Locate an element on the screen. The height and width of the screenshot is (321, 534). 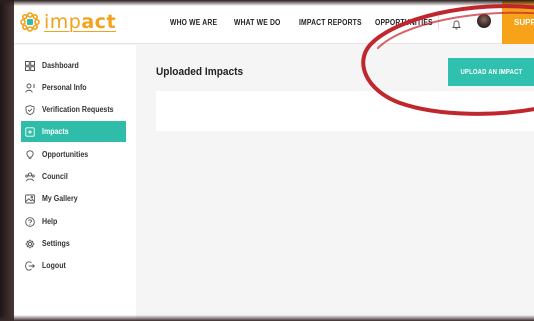
sidebar-item-personal-info: Personal Info is located at coordinates (73, 87).